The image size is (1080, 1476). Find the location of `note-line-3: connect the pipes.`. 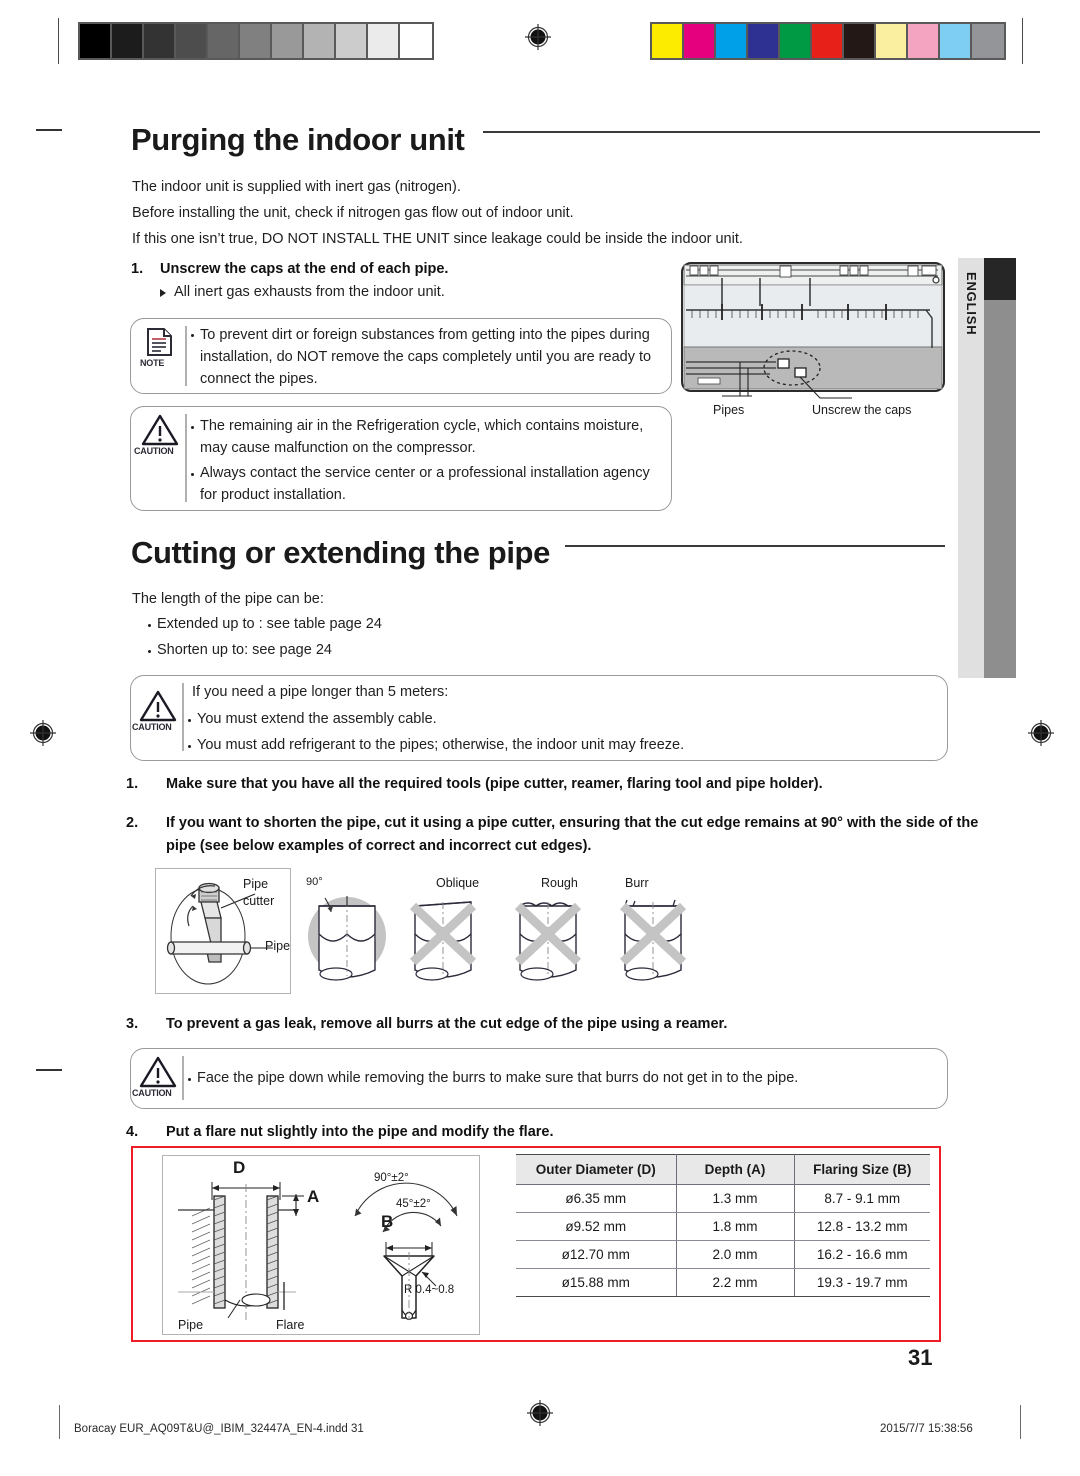

note-line-3: connect the pipes. is located at coordinates (259, 379).